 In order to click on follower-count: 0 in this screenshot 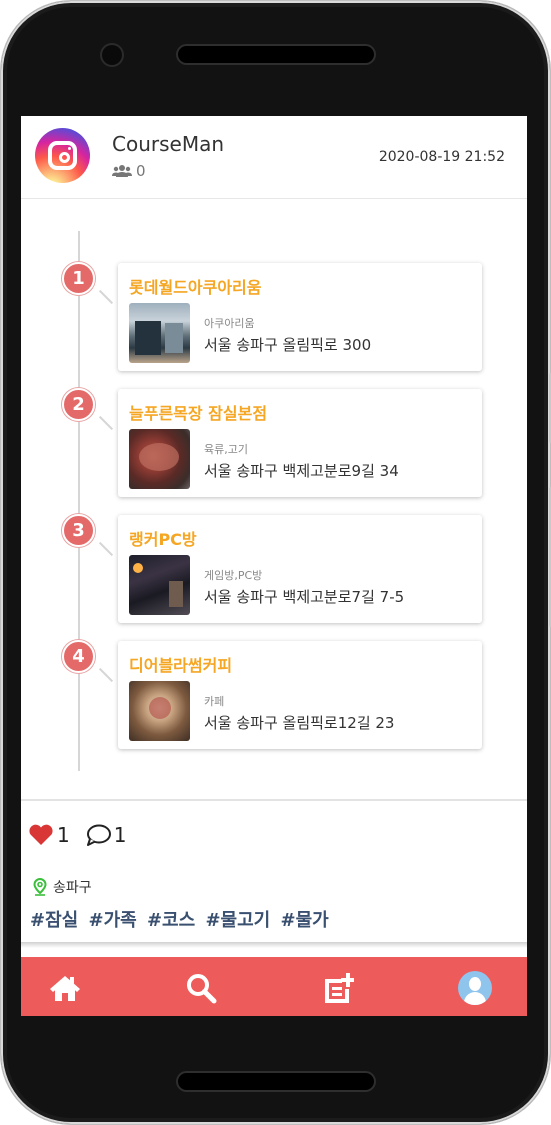, I will do `click(129, 171)`.